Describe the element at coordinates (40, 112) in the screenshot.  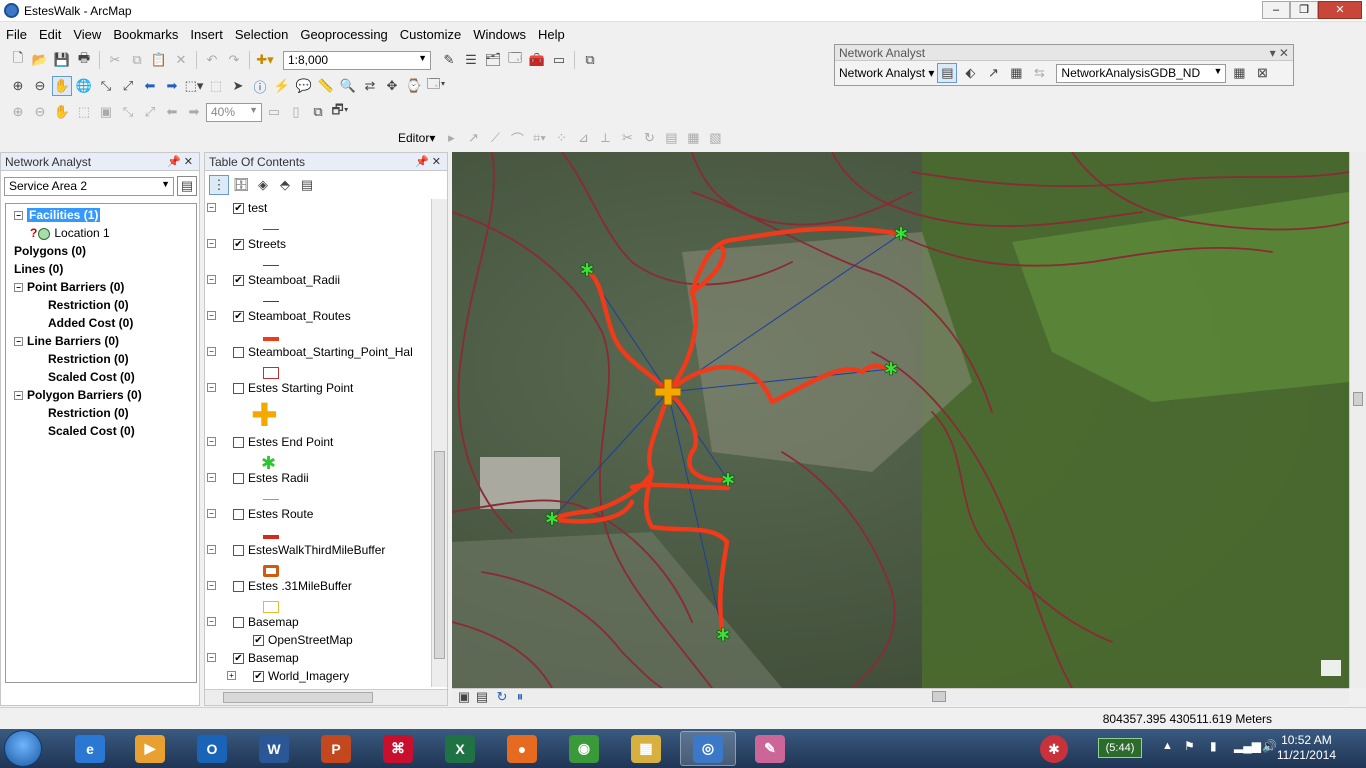
I see `layout-zoom-out-icon: ⊖` at that location.